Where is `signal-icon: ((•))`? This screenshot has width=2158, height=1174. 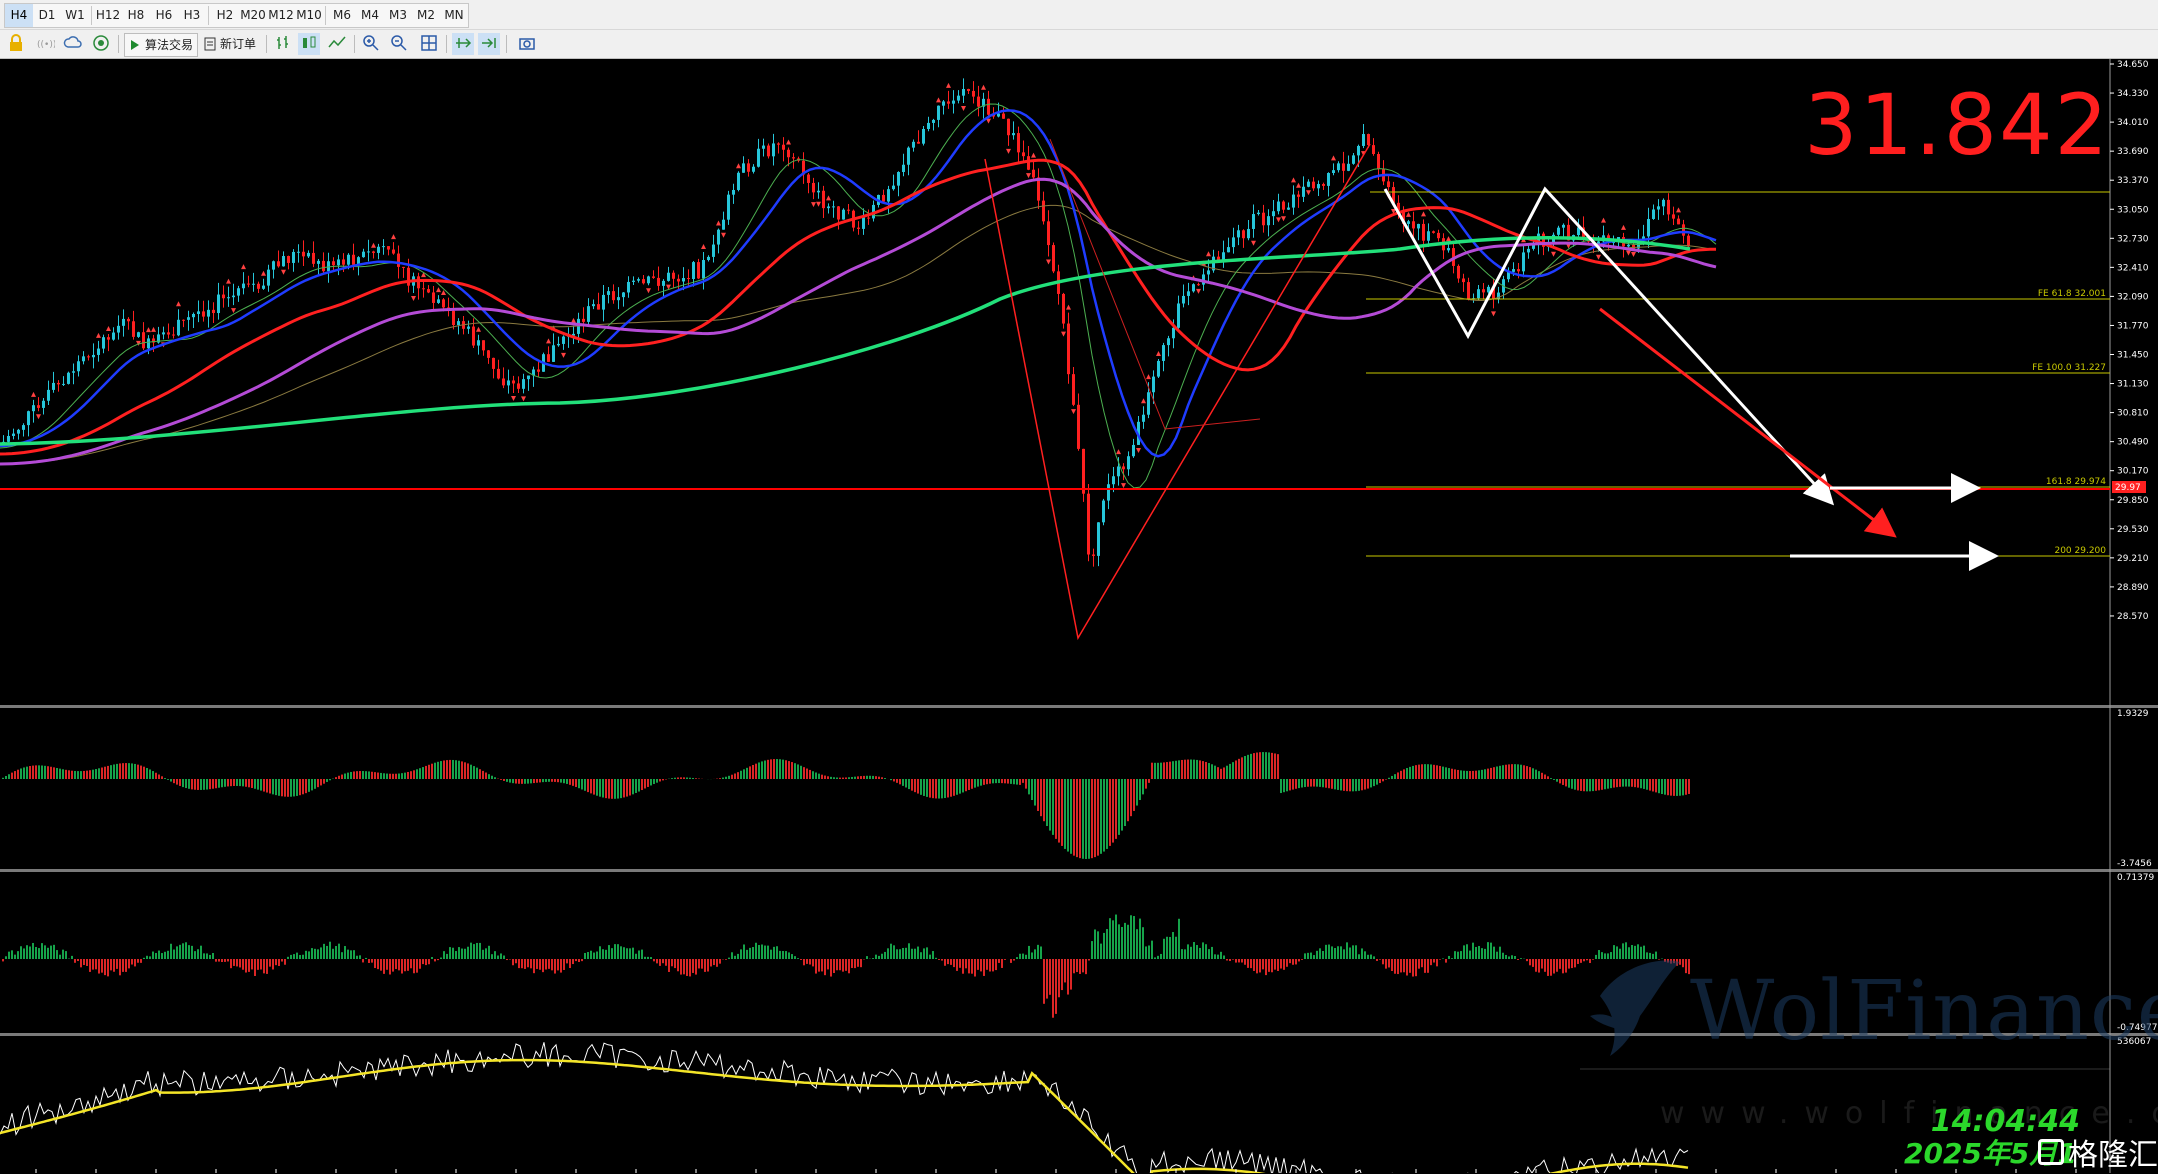
signal-icon: ((•)) is located at coordinates (45, 44).